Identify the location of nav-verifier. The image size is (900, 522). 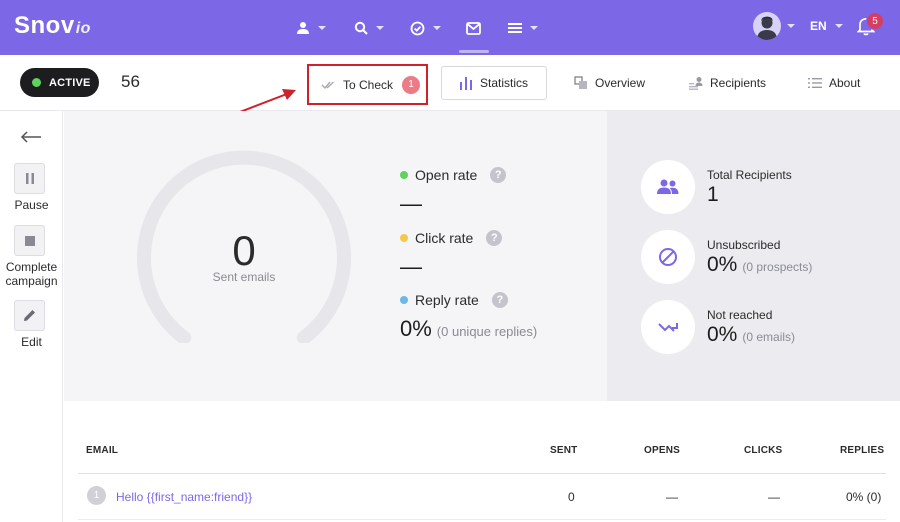
(425, 28).